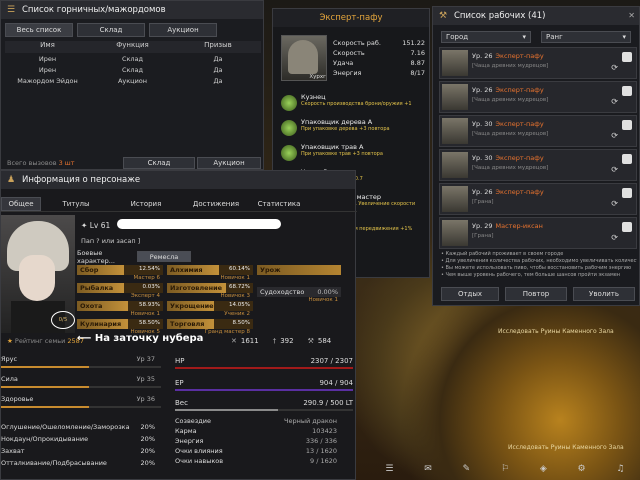 The image size is (640, 480). Describe the element at coordinates (279, 204) in the screenshot. I see `tab-statistics: Статистика` at that location.